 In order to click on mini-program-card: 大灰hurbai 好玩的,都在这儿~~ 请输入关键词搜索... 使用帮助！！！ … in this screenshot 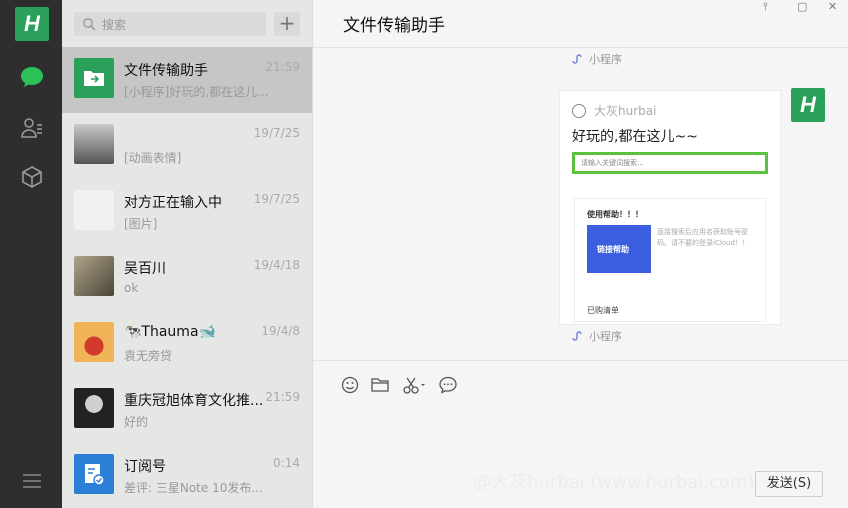, I will do `click(670, 207)`.